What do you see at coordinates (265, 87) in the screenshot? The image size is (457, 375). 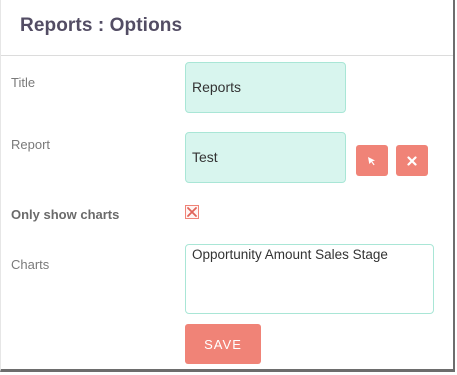 I see `title-input: Reports` at bounding box center [265, 87].